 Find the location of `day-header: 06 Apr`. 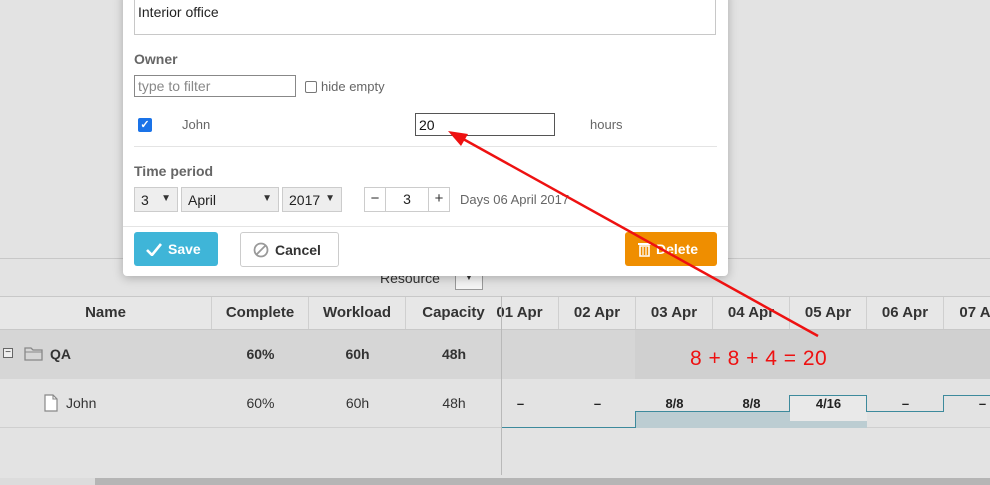

day-header: 06 Apr is located at coordinates (905, 313).